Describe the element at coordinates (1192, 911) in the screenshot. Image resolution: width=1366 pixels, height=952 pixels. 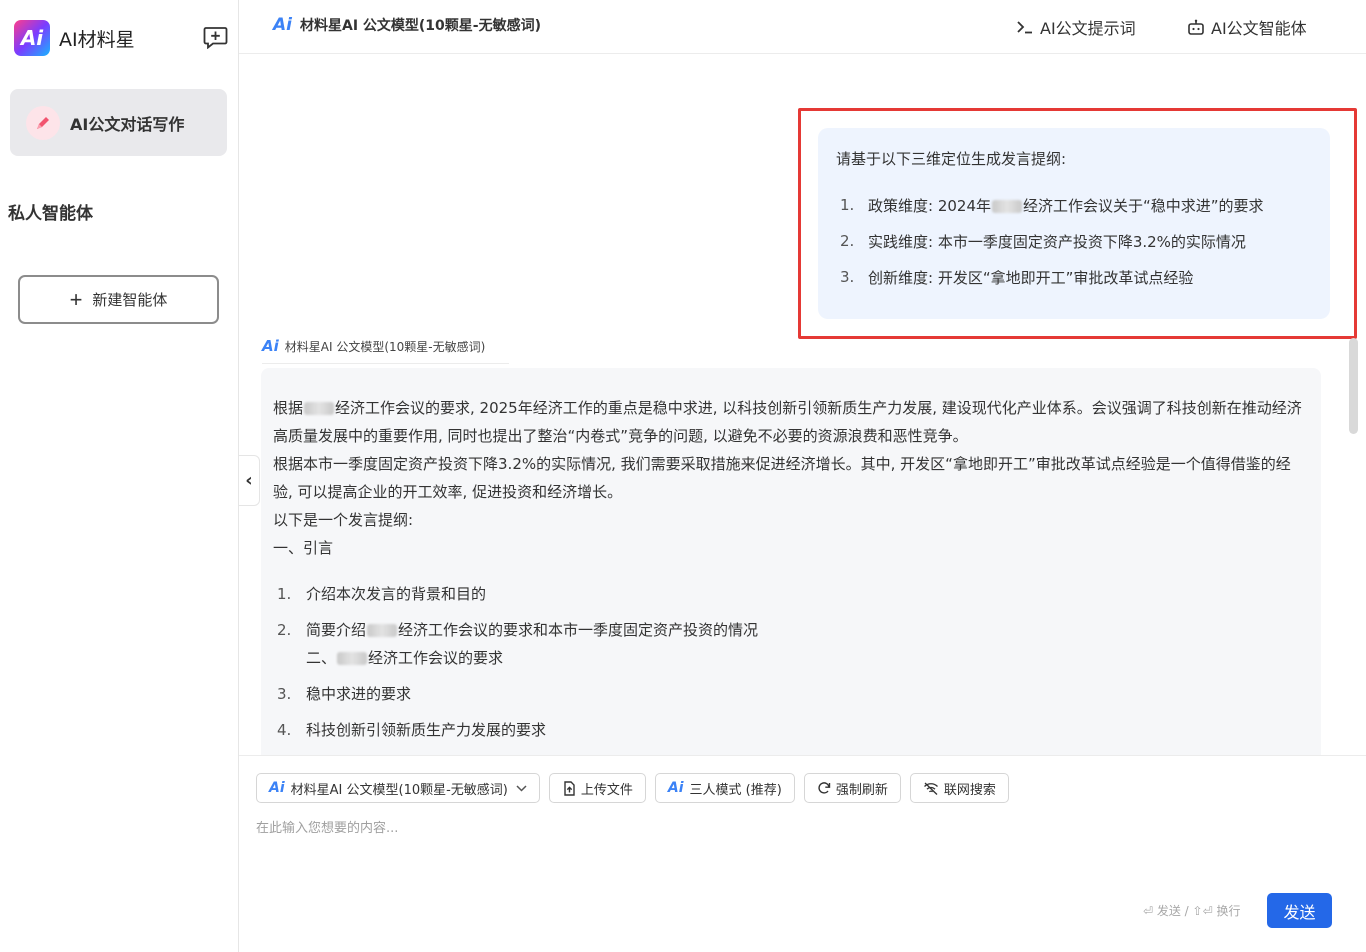
I see `send-shortcut-hint: ⏎ 发送 / ⇧⏎ 换行` at that location.